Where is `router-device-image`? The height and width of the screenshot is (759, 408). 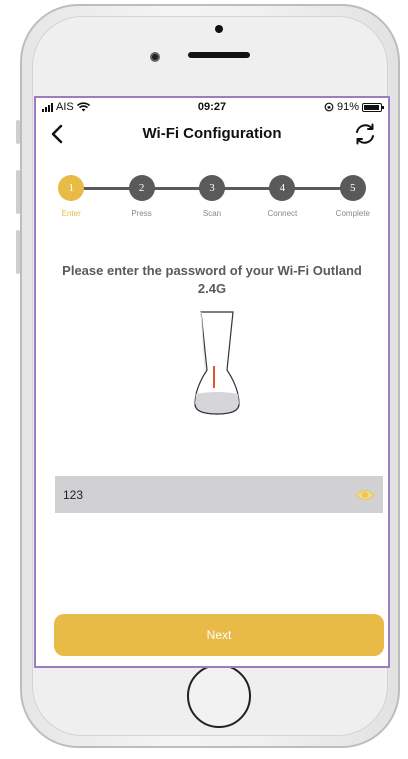
router-device-image is located at coordinates (217, 363).